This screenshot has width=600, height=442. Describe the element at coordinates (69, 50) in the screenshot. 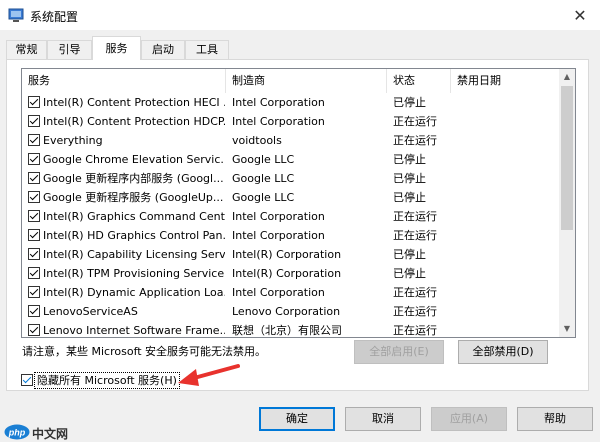

I see `tab-boot: 引导` at that location.